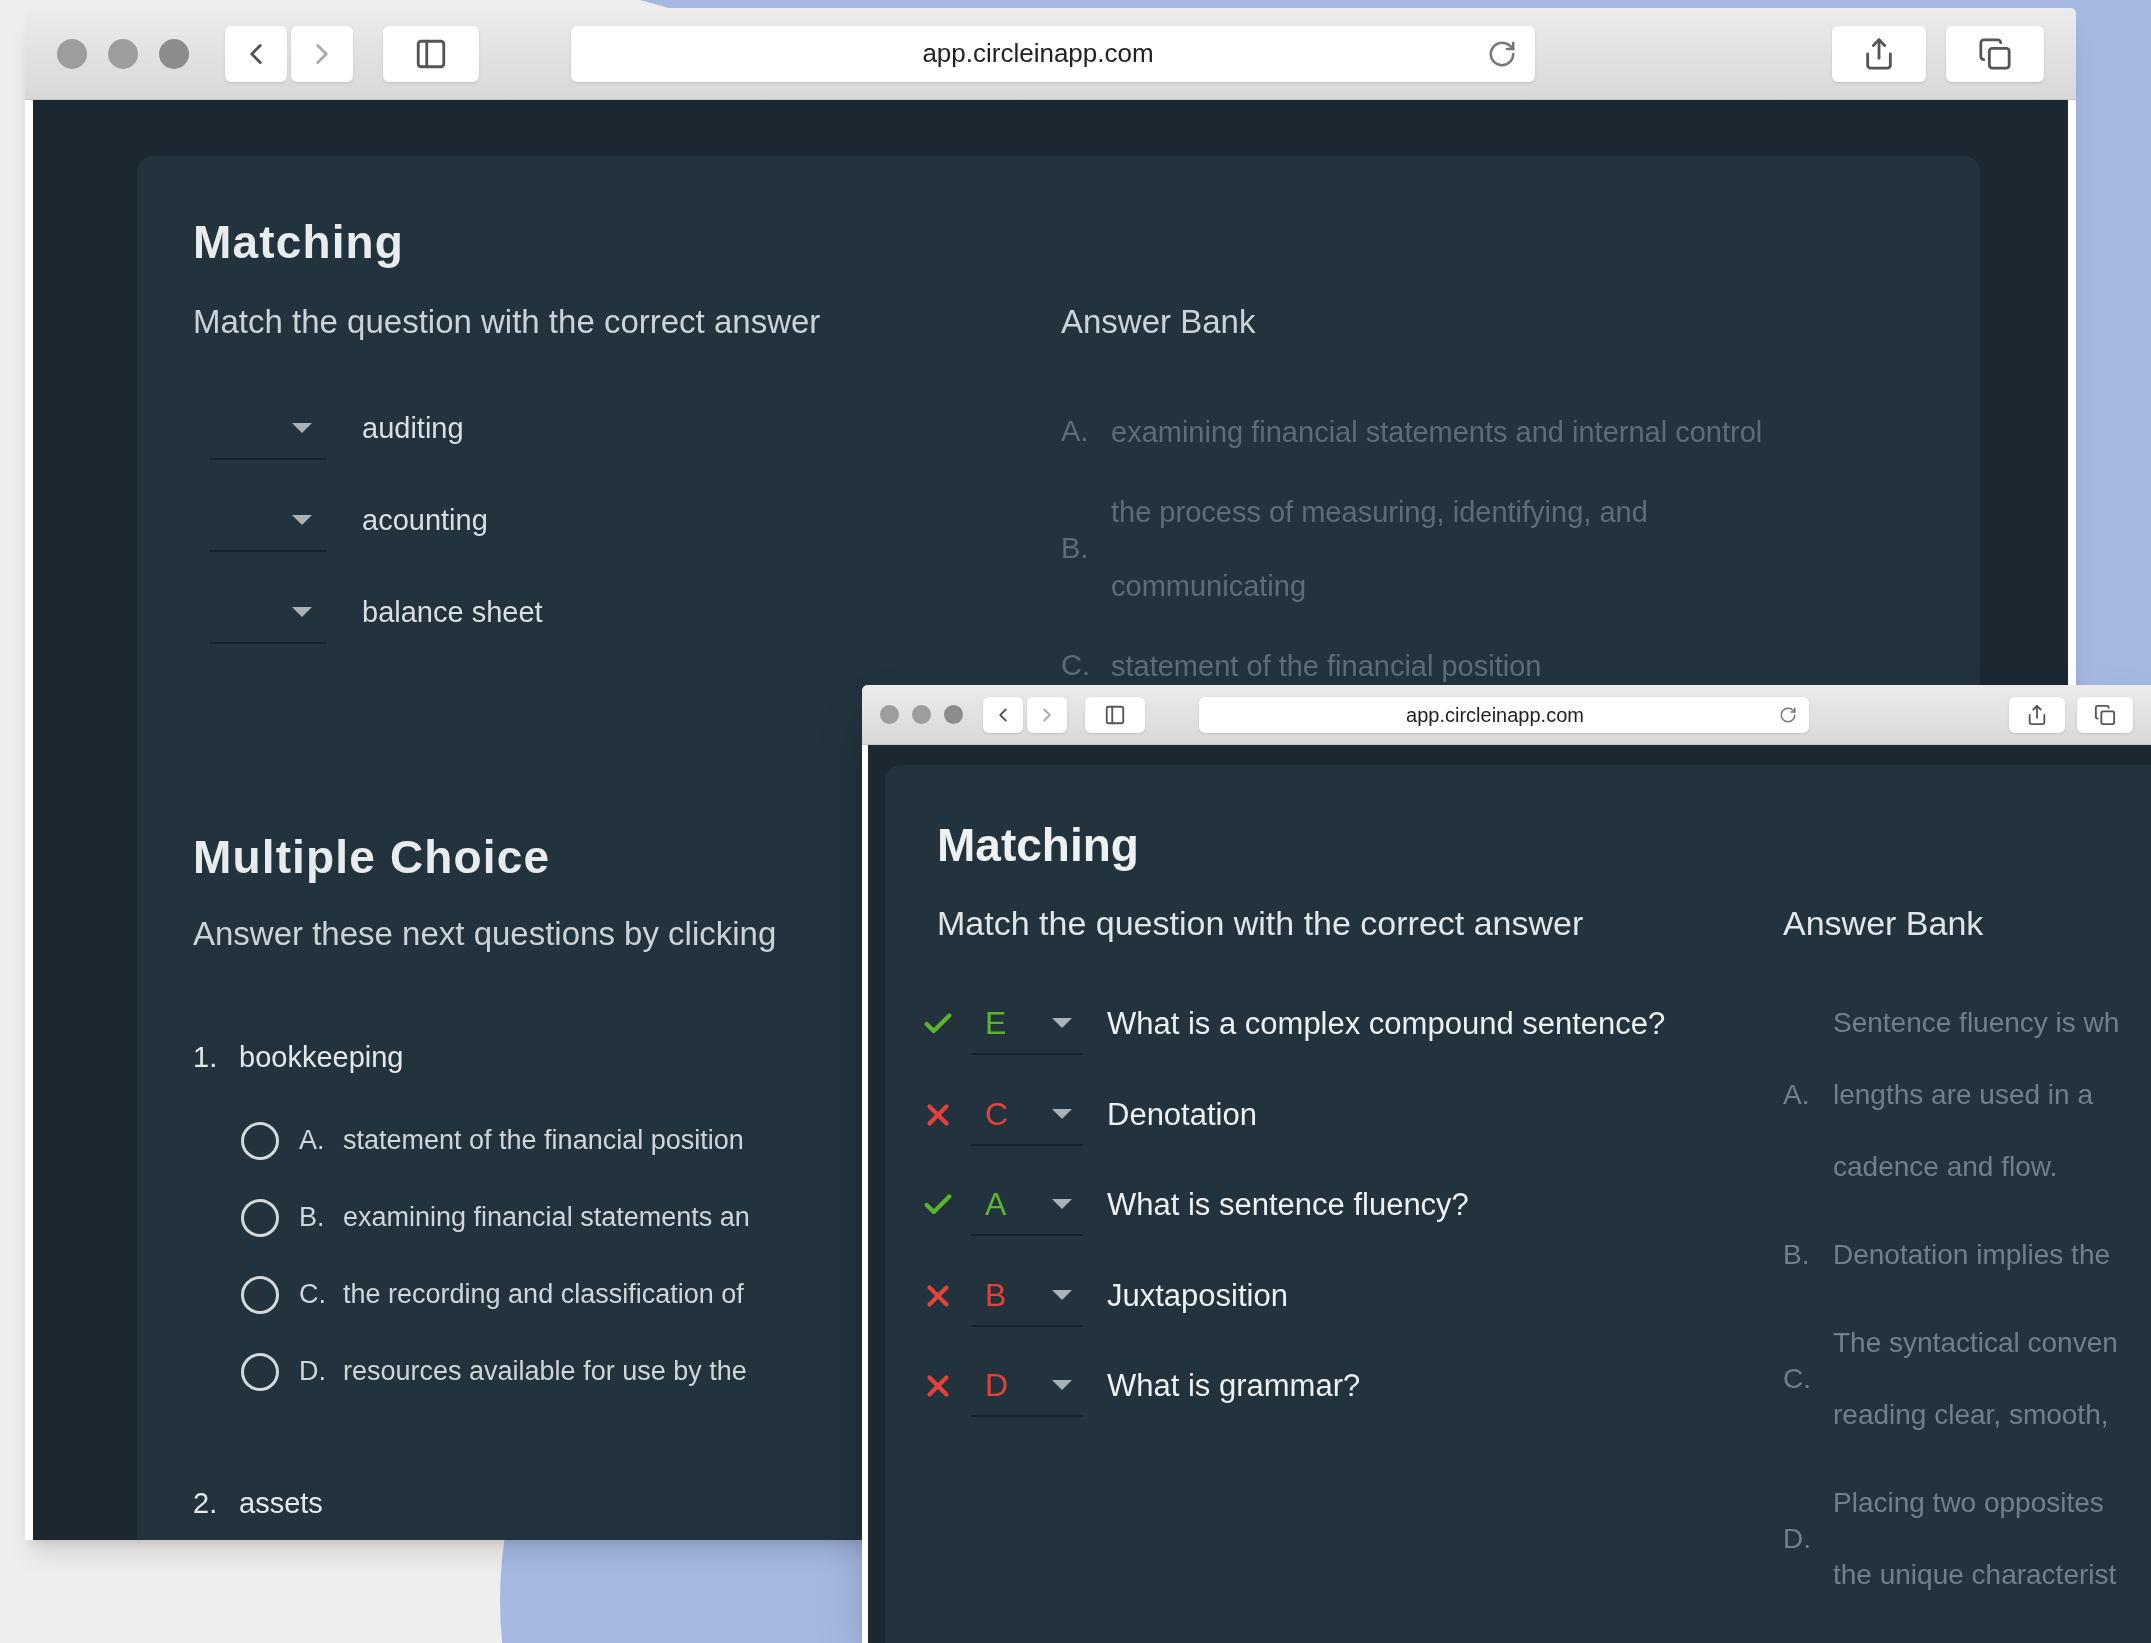  What do you see at coordinates (452, 613) in the screenshot?
I see `question-text: balance sheet` at bounding box center [452, 613].